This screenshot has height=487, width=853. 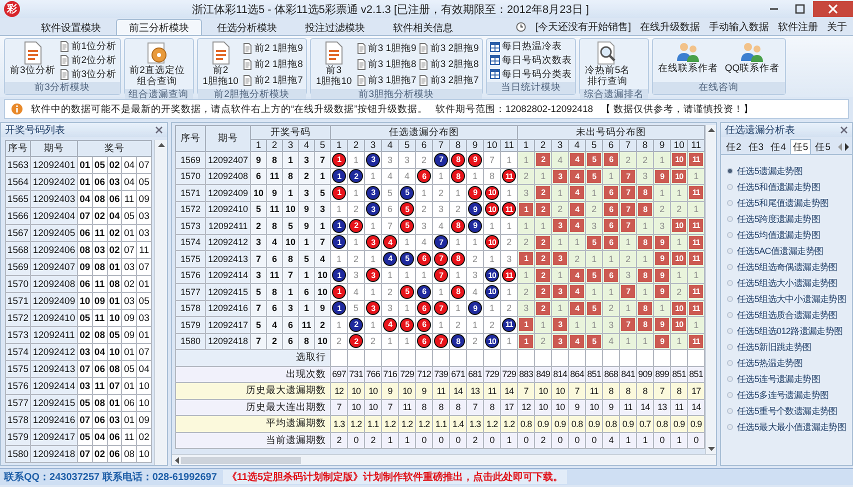 What do you see at coordinates (449, 80) in the screenshot?
I see `ribbon-item: 前3 2胆拖7` at bounding box center [449, 80].